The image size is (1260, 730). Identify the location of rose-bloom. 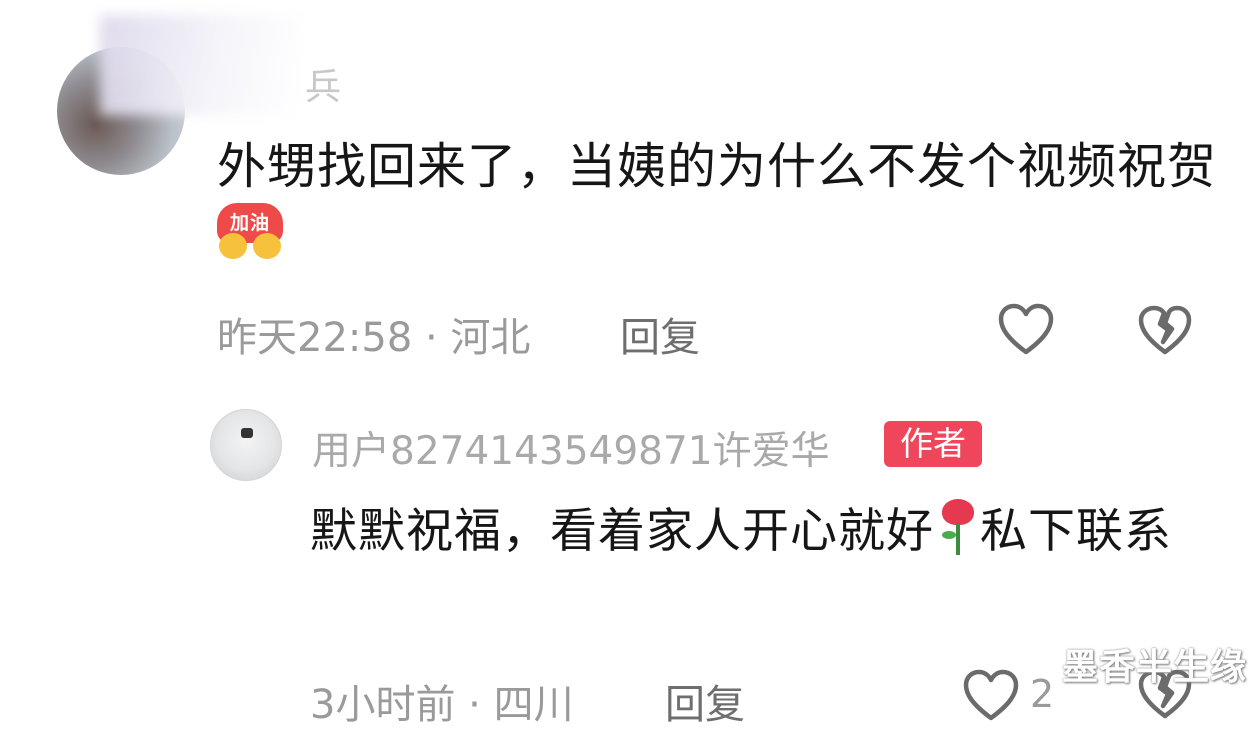
(958, 512).